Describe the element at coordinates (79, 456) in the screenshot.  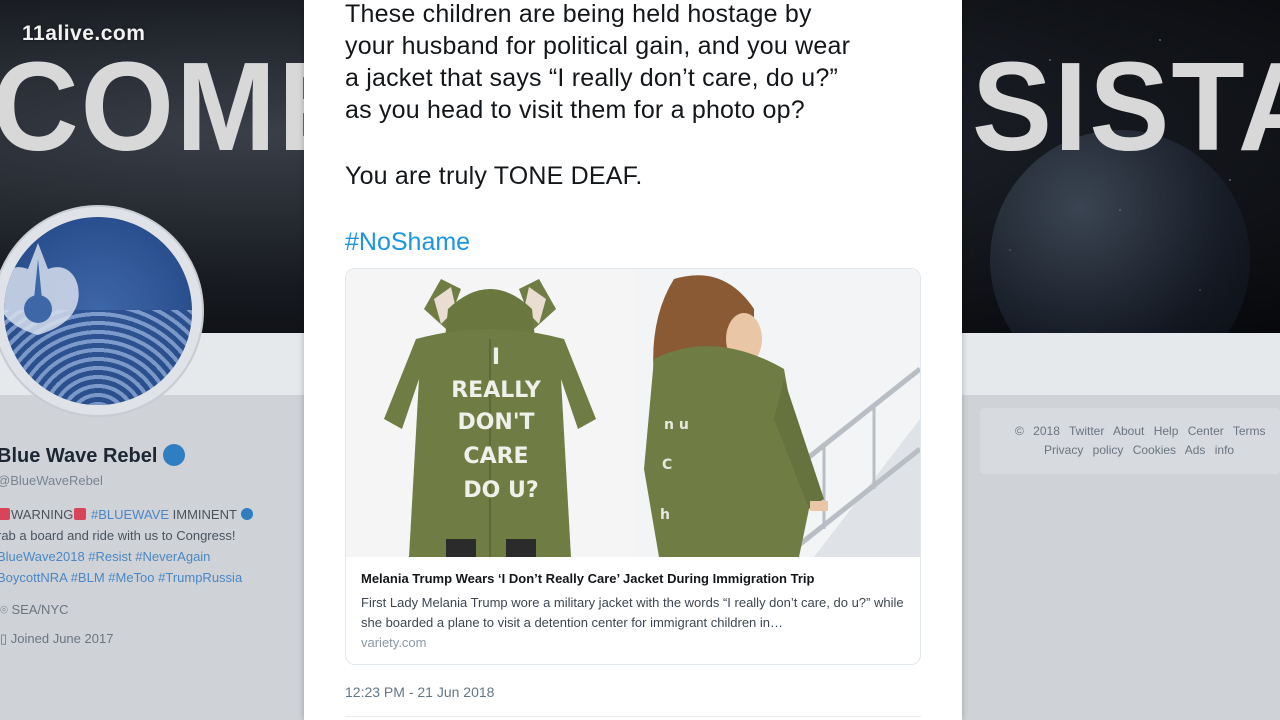
I see `profile-name-text: Blue Wave Rebel` at that location.